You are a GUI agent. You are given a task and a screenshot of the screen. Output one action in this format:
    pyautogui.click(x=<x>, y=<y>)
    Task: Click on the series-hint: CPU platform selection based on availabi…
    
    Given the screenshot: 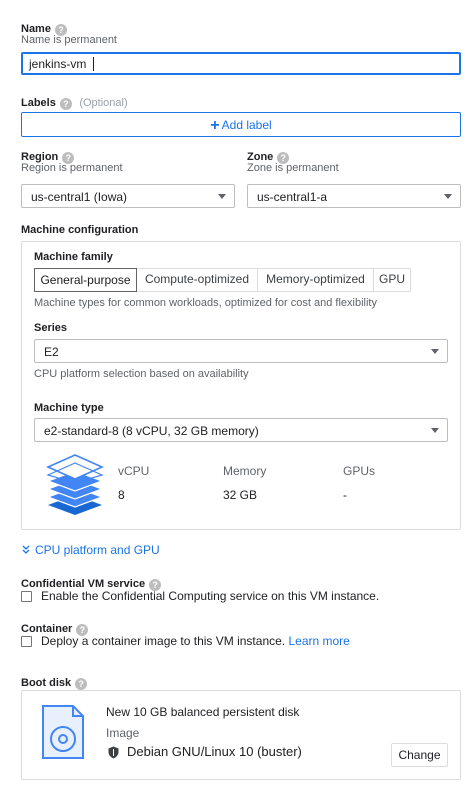 What is the action you would take?
    pyautogui.click(x=141, y=374)
    